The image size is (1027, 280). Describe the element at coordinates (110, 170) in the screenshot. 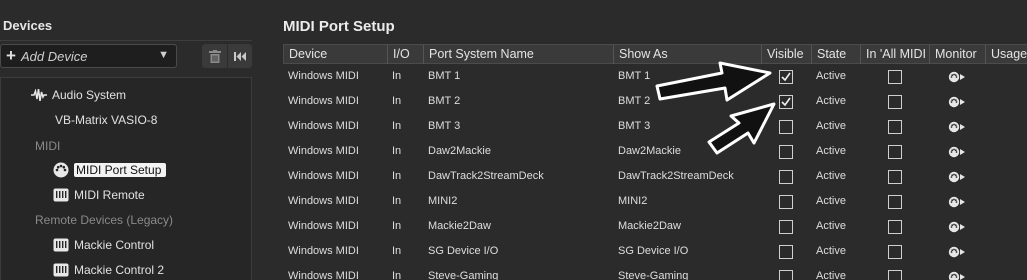

I see `tree-item-midi-port-setup: MIDI Port Setup` at that location.